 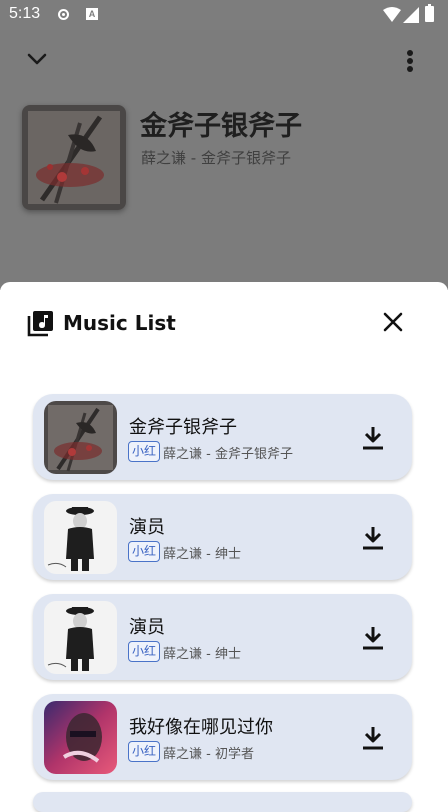 I want to click on more-vertical-icon, so click(x=410, y=62).